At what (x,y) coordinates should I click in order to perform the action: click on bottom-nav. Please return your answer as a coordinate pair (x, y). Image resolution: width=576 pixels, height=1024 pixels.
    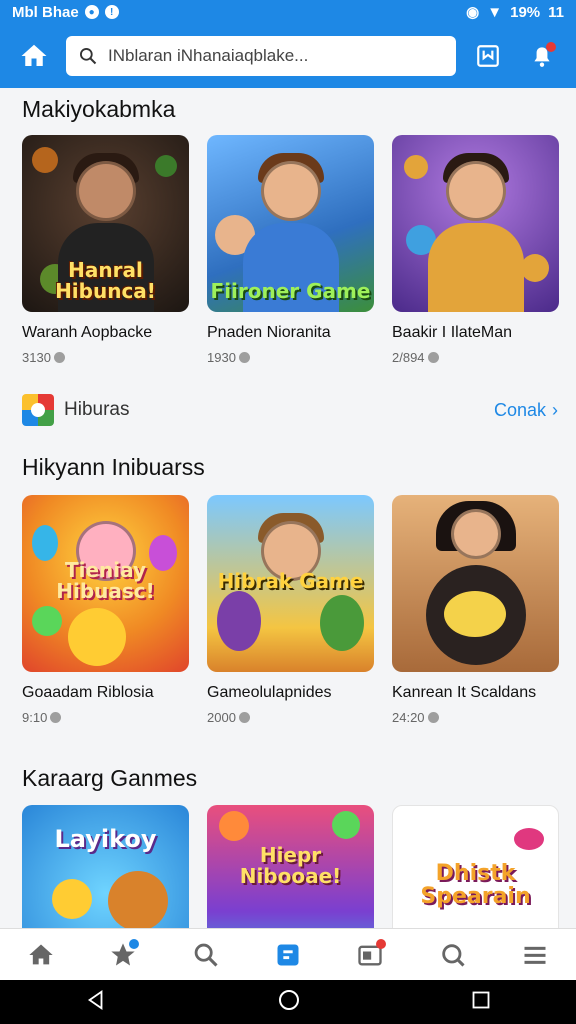
    Looking at the image, I should click on (288, 954).